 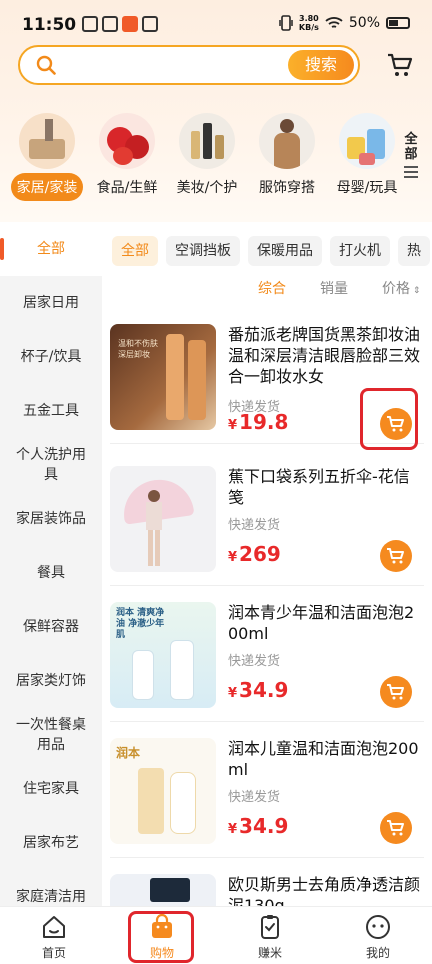 I want to click on sidebar-item: 杯子/饮具, so click(x=51, y=357).